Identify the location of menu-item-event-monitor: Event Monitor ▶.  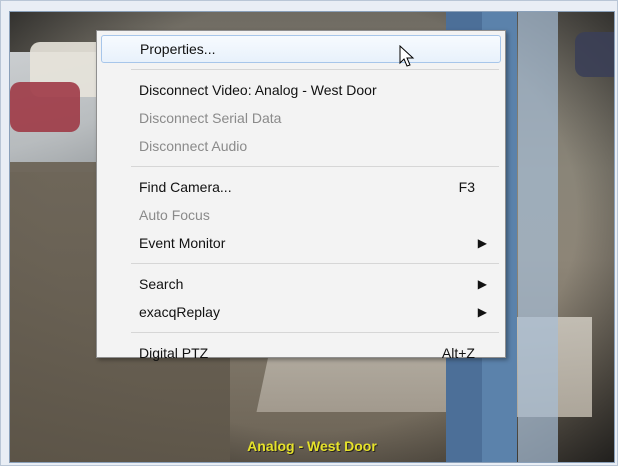
(301, 243).